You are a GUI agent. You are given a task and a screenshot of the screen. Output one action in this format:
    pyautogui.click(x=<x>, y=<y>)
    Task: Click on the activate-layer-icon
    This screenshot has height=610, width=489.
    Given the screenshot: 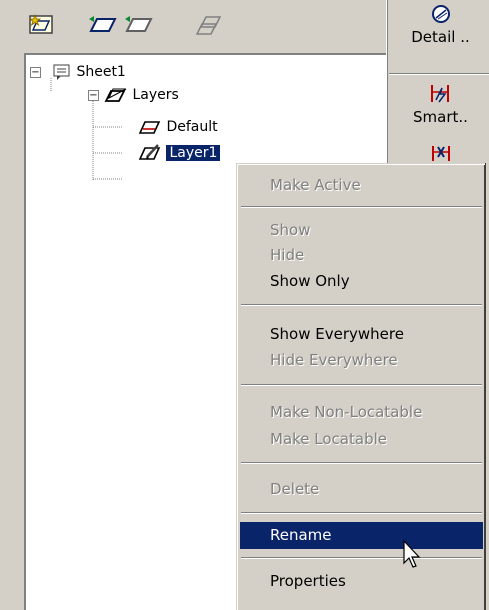 What is the action you would take?
    pyautogui.click(x=103, y=24)
    